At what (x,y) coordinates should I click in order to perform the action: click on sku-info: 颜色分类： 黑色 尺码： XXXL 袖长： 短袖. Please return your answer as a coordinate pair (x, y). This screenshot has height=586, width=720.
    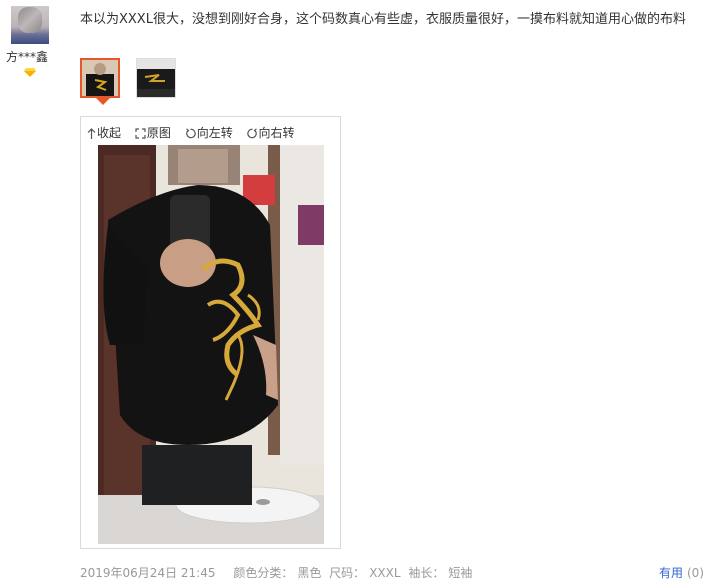
    Looking at the image, I should click on (354, 573).